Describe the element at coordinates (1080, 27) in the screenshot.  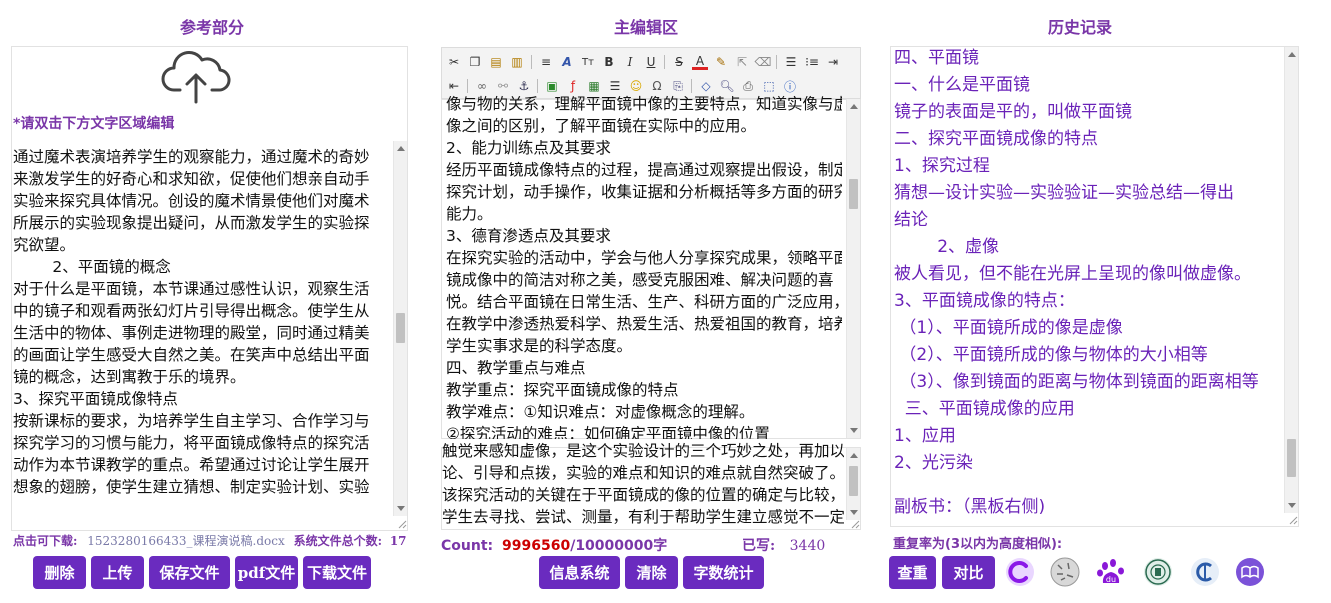
I see `history-title: 历史记录` at that location.